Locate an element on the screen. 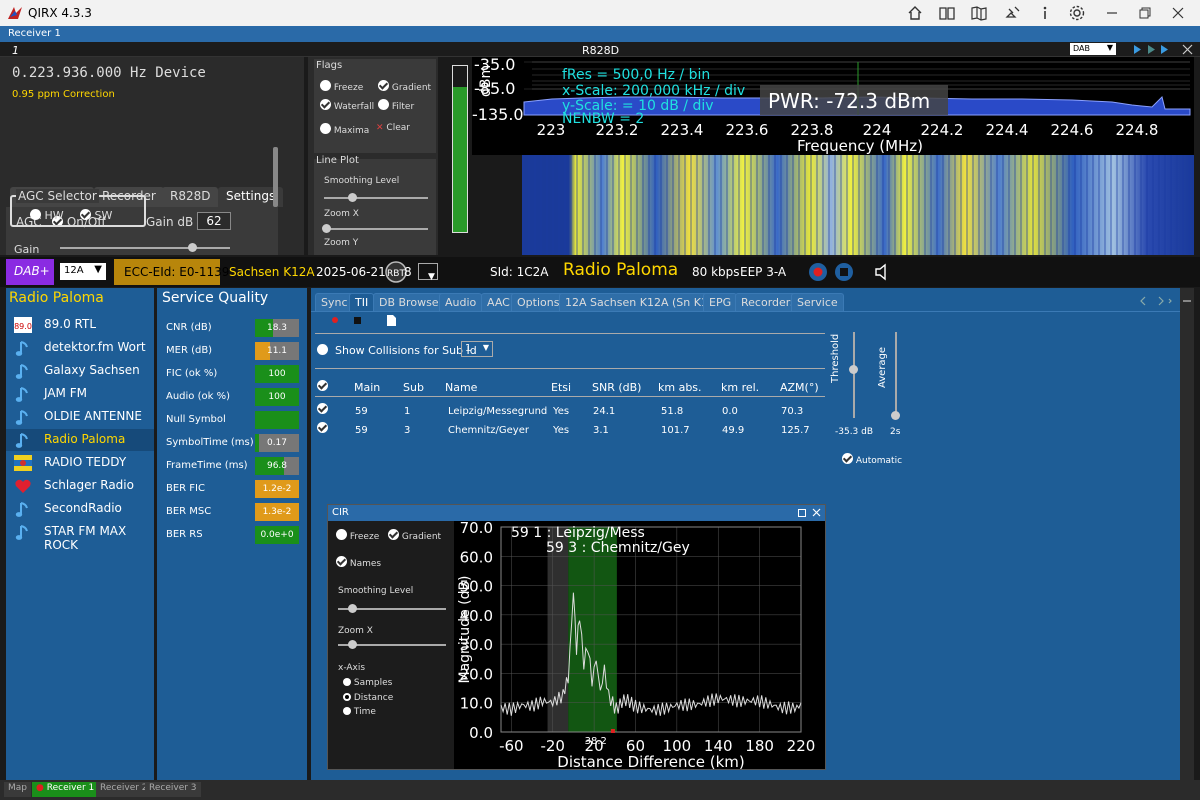 The width and height of the screenshot is (1200, 800). filter-checkbox: Filter is located at coordinates (396, 105).